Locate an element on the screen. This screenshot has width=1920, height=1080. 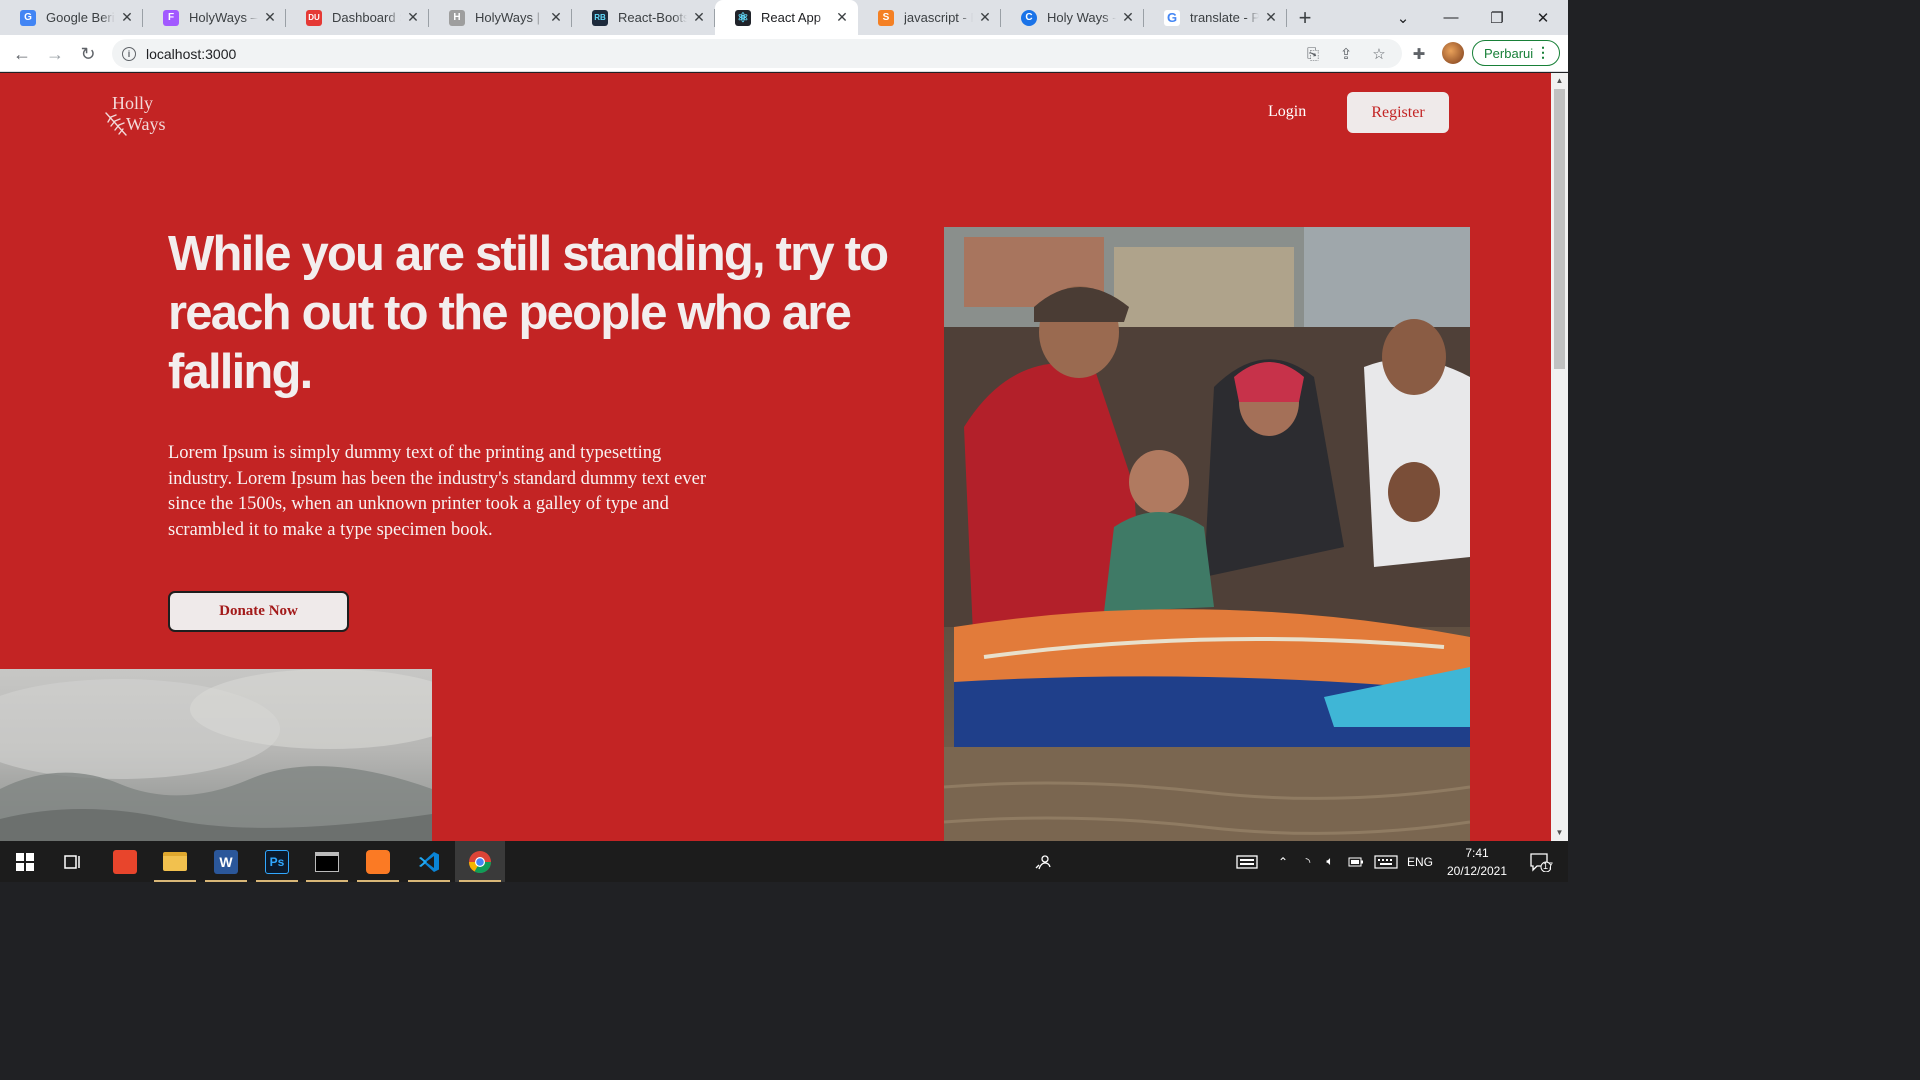
file-explorer-icon is located at coordinates (175, 861).